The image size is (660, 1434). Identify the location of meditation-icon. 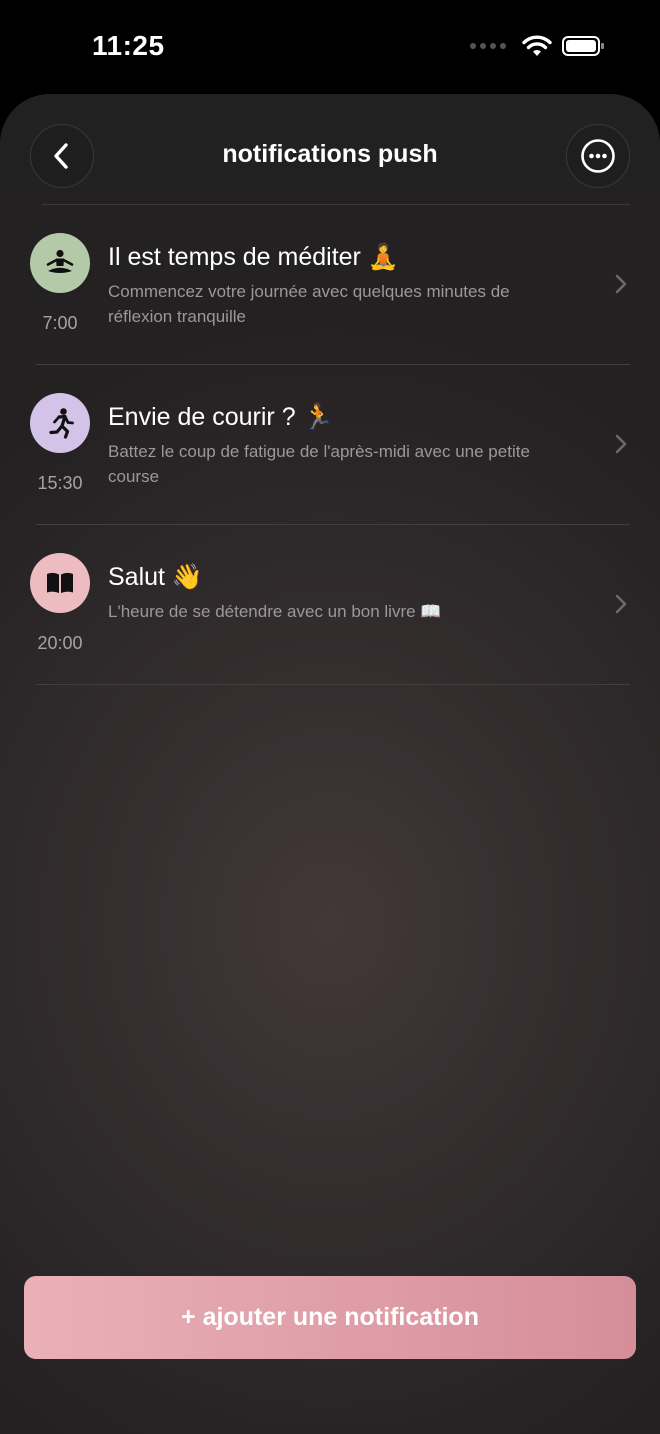
(60, 263).